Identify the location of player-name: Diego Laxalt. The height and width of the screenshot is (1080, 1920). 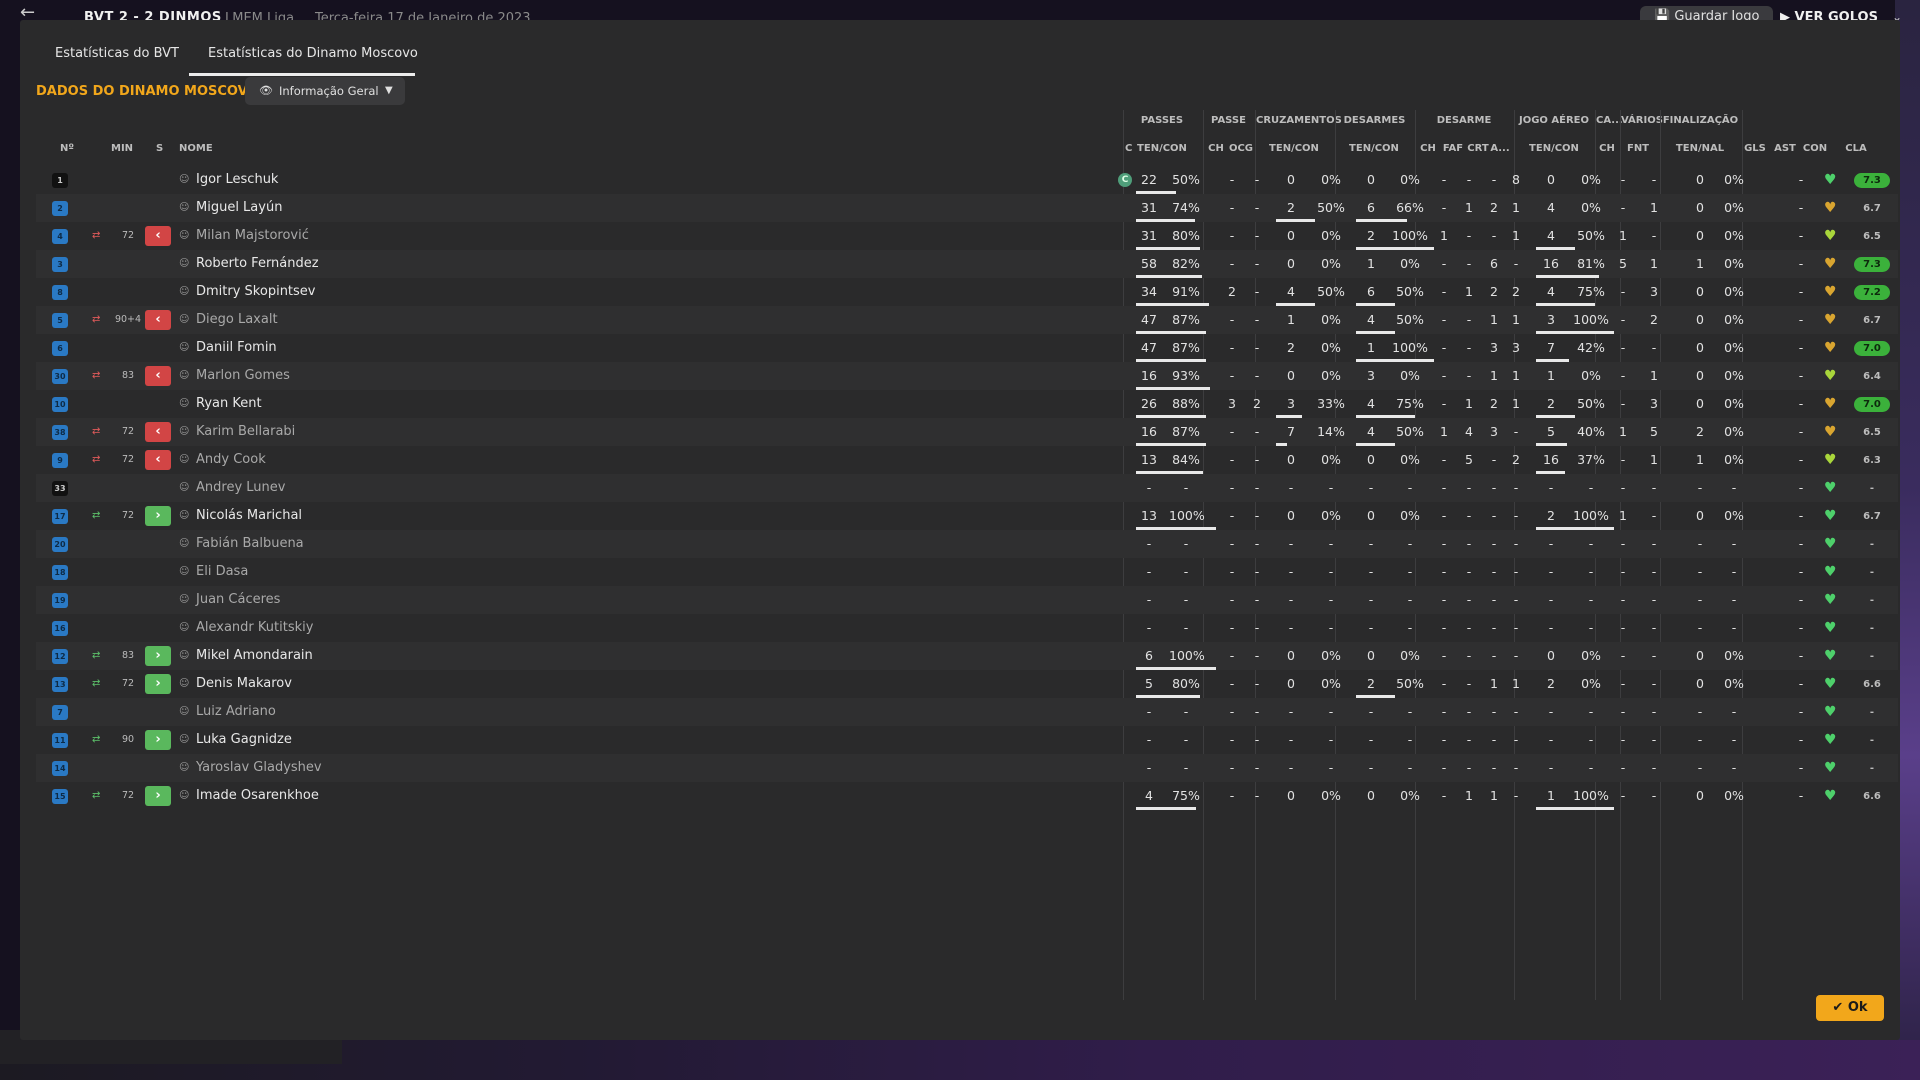
(237, 320).